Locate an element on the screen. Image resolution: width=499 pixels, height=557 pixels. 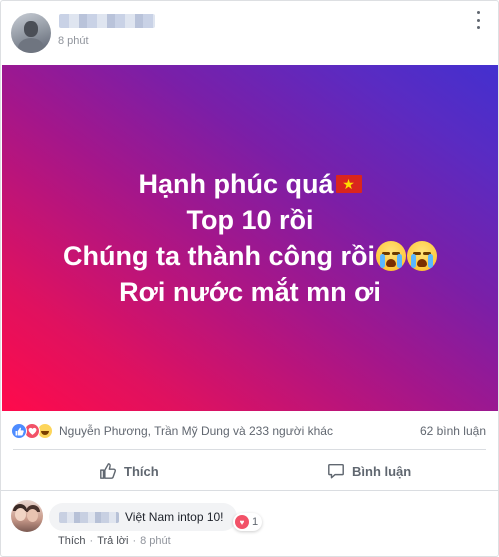
banner-line-4: Rơi nước mắt mn ơi is located at coordinates (250, 292).